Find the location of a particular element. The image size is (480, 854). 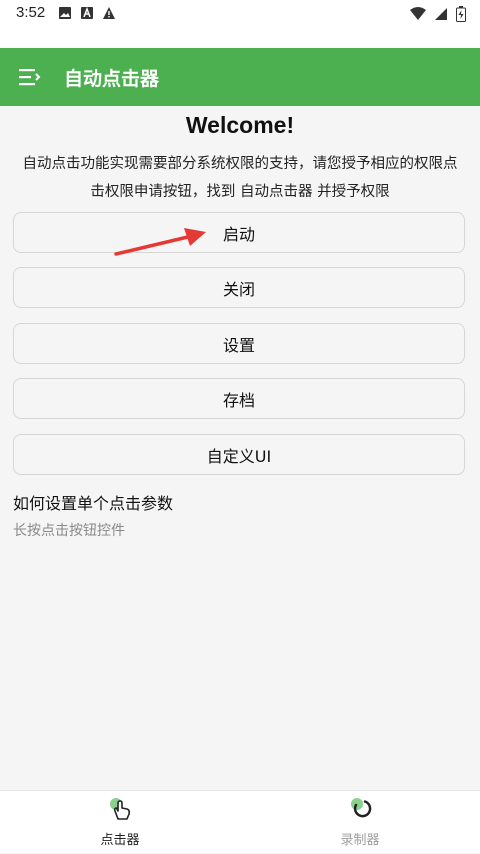

status-right-icons is located at coordinates (438, 14).